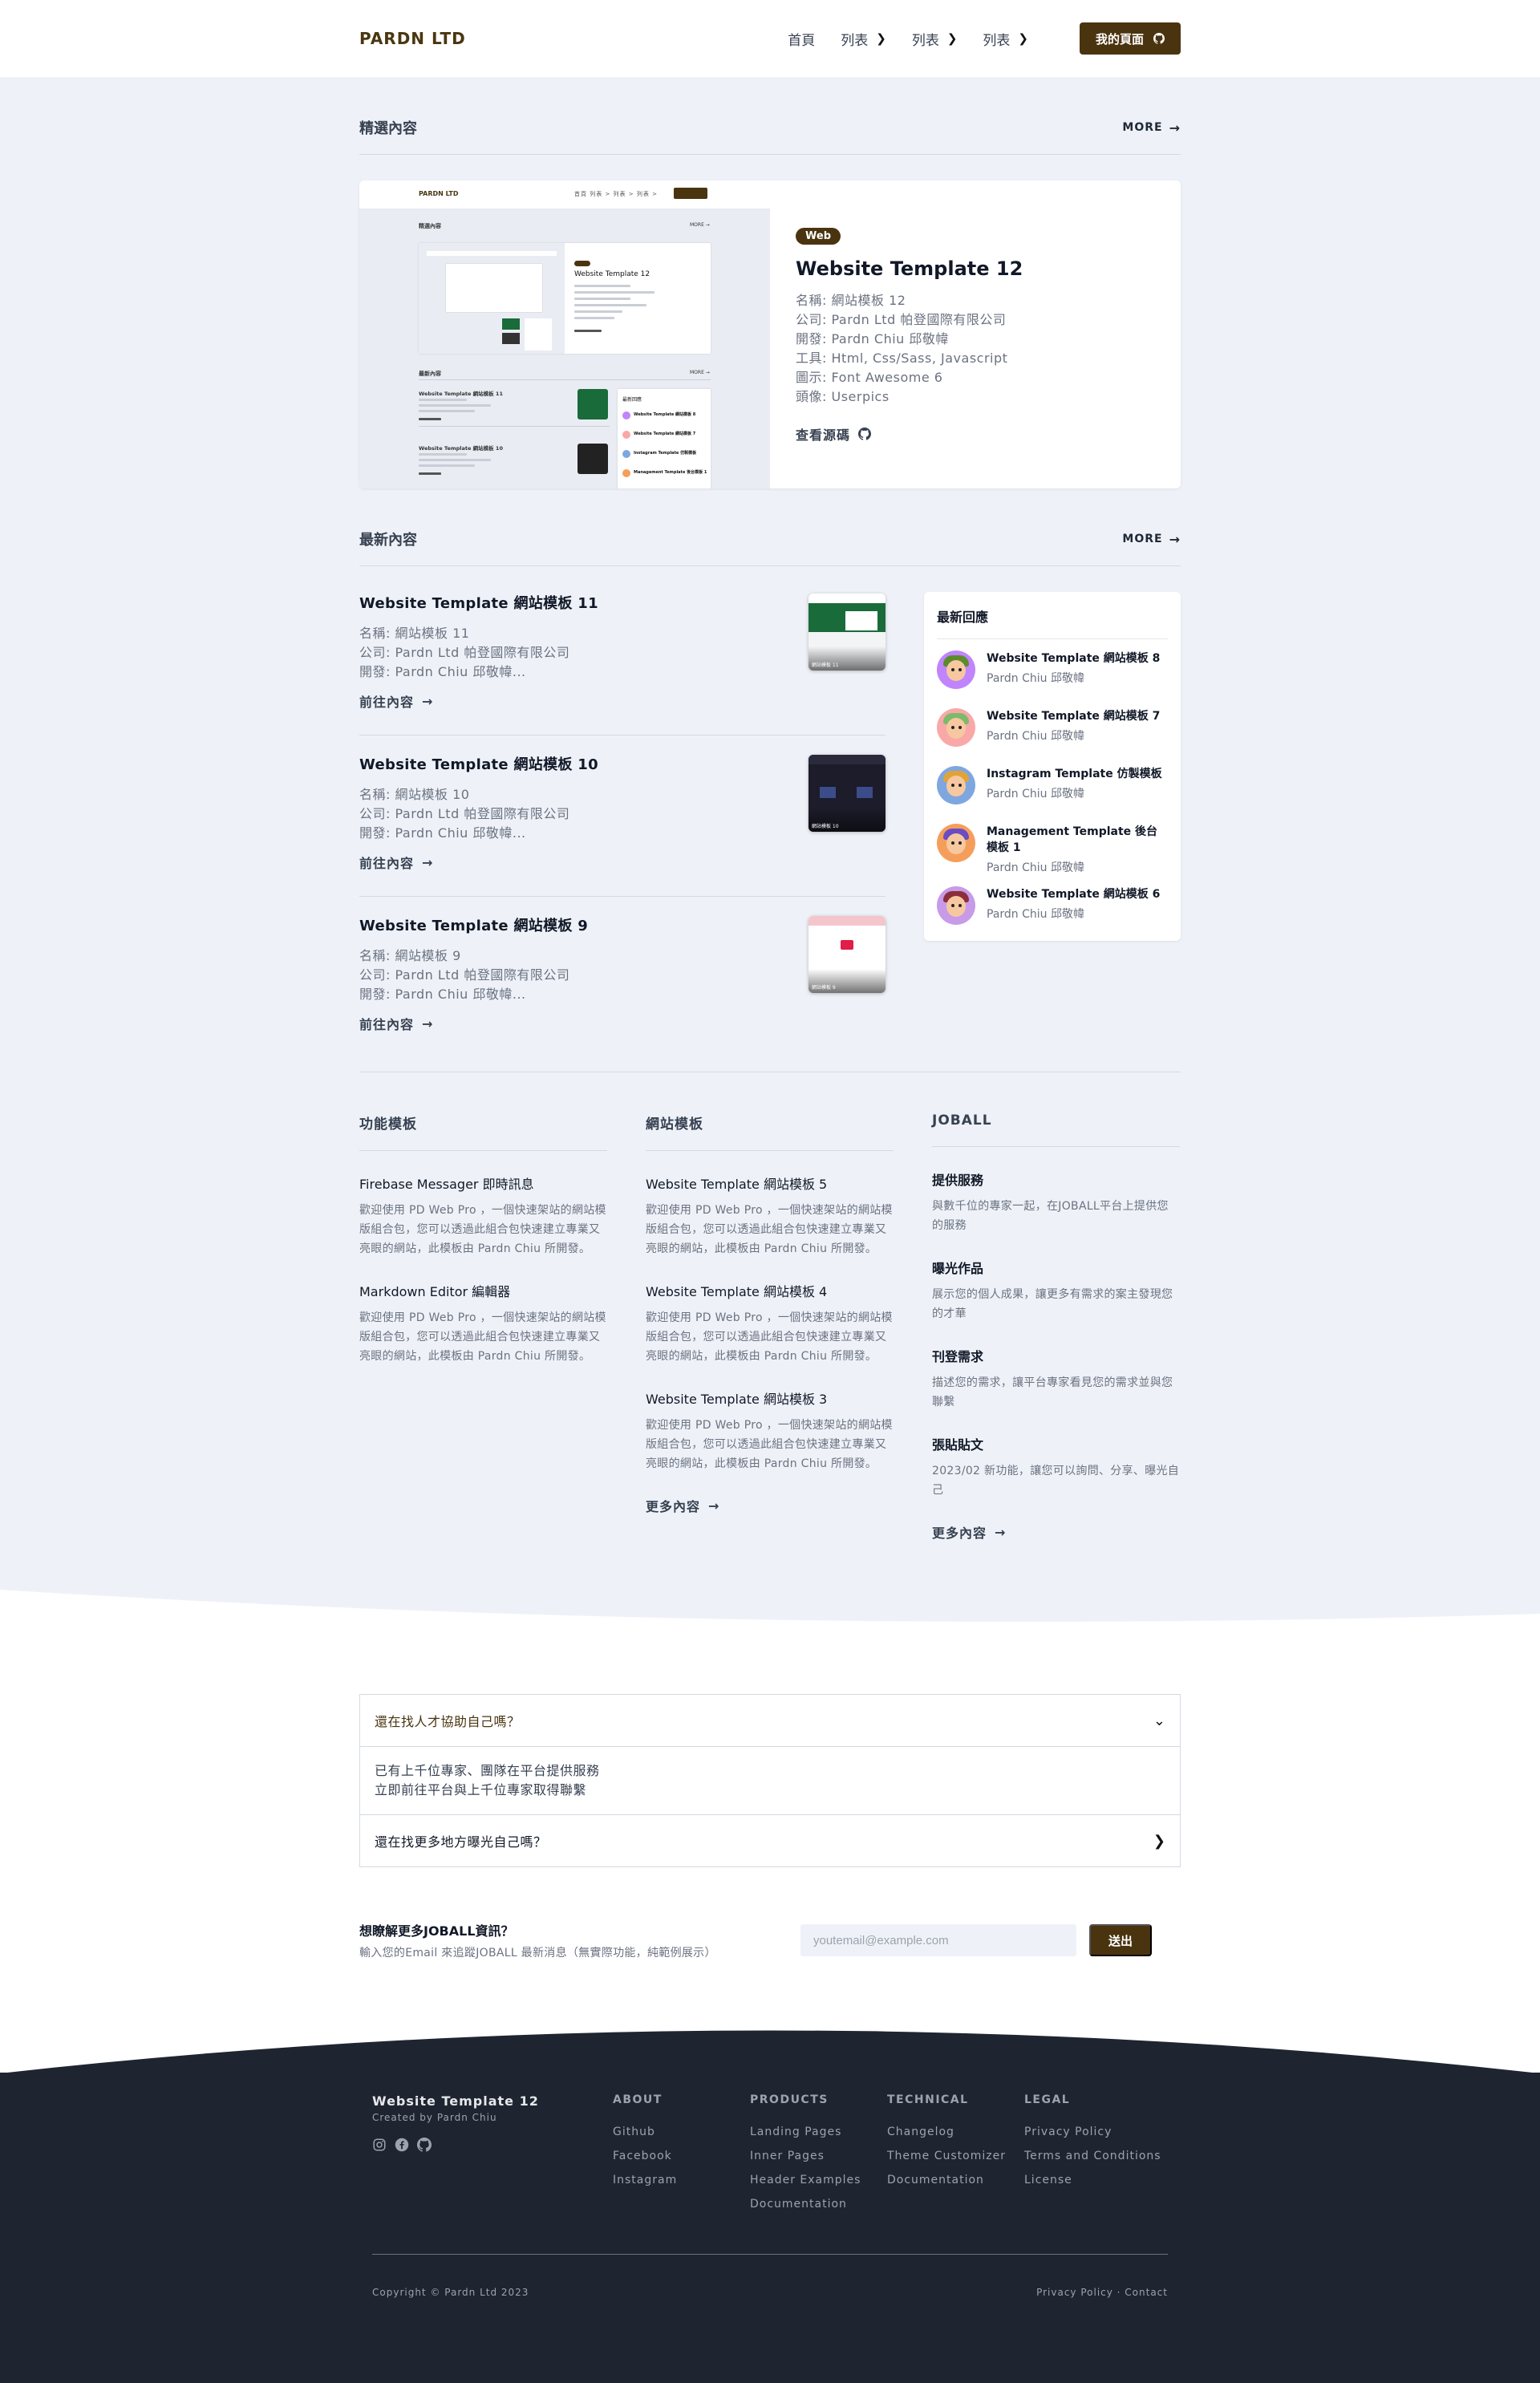 The height and width of the screenshot is (2383, 1540). I want to click on footer-link: Landing Pages, so click(818, 2132).